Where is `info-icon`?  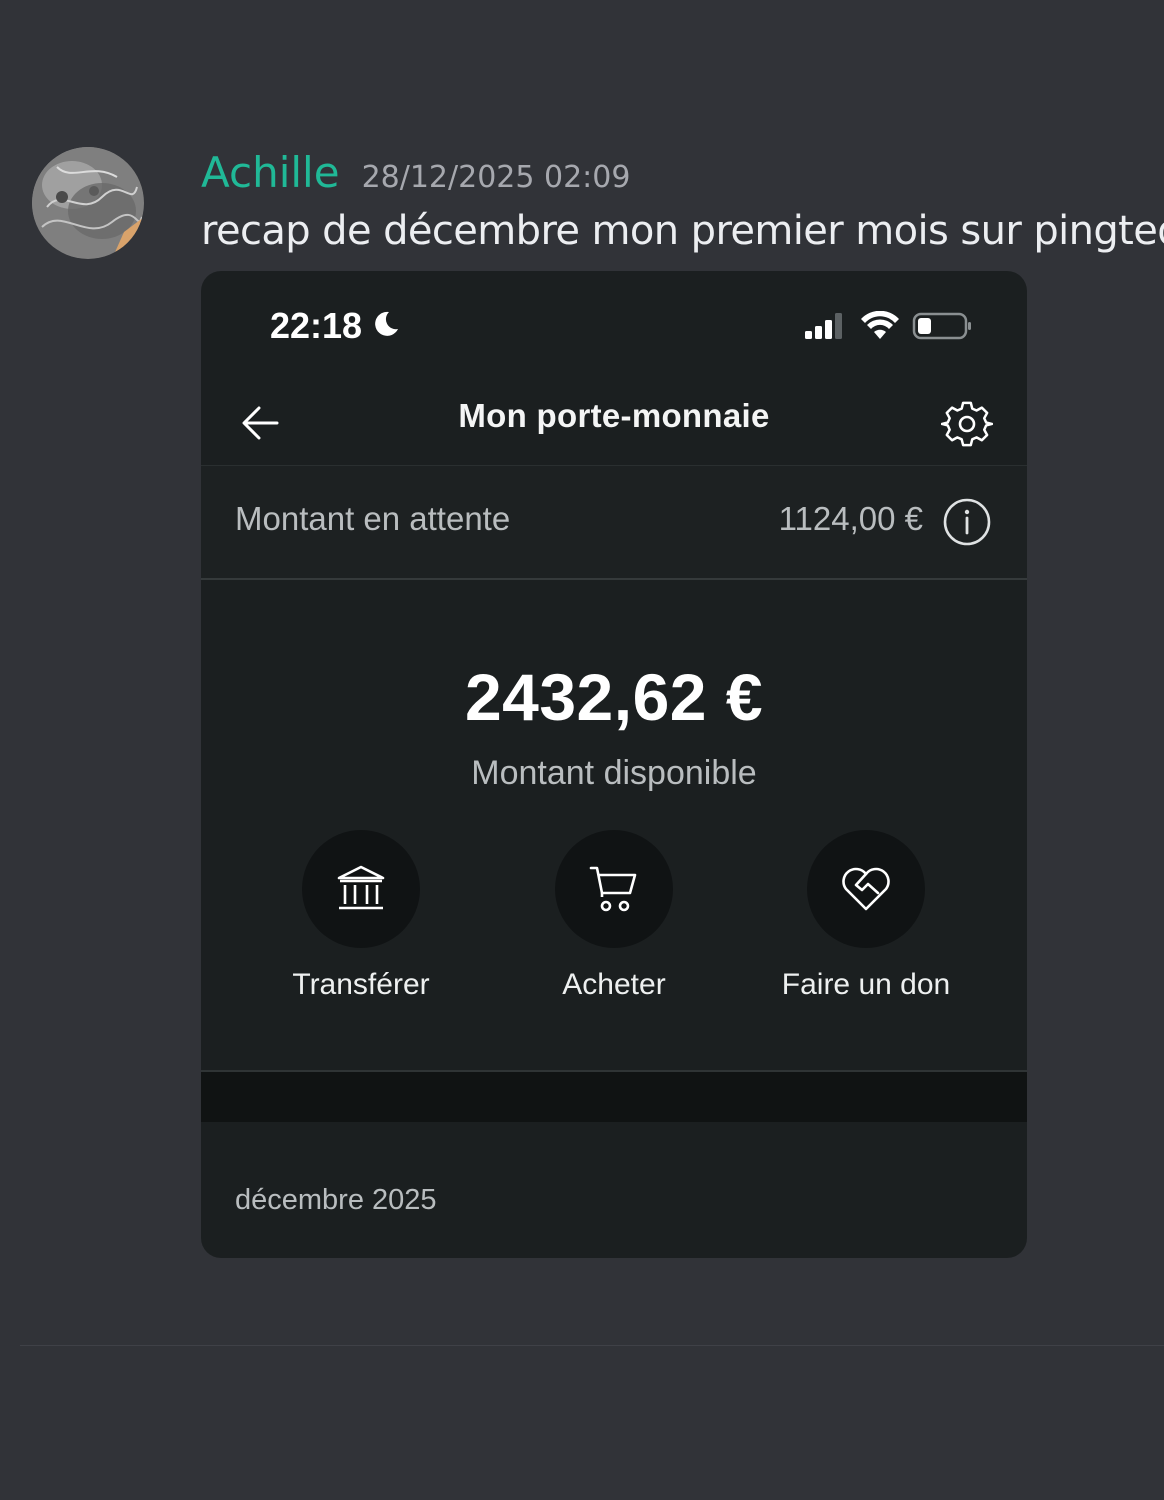
info-icon is located at coordinates (967, 522).